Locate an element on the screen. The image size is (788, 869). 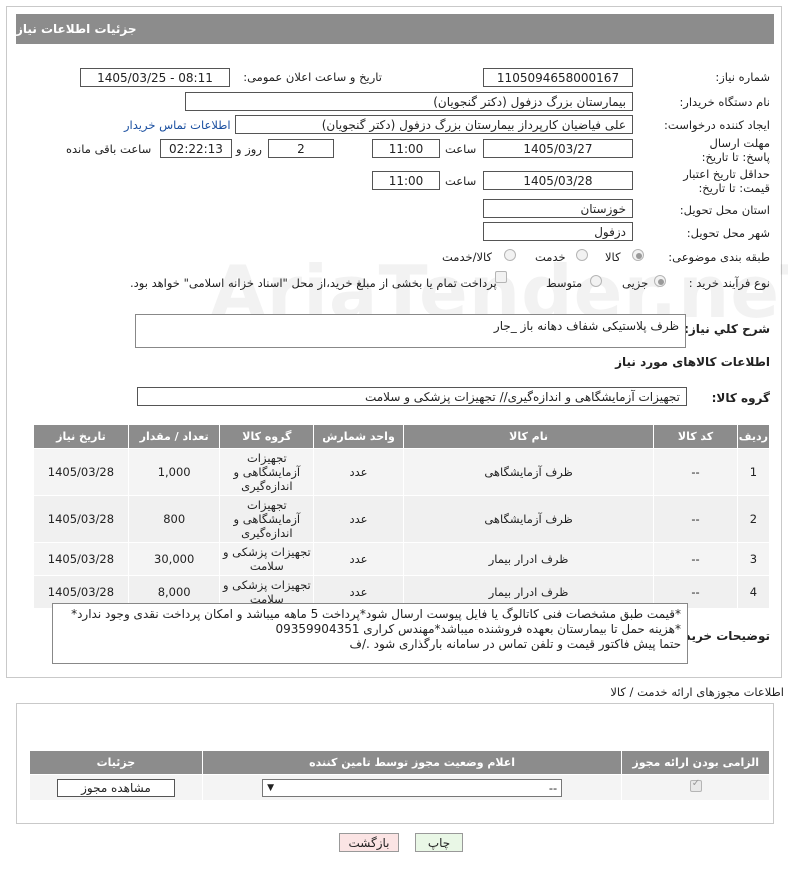
permit-required-checkbox: ✓ is located at coordinates (695, 785).